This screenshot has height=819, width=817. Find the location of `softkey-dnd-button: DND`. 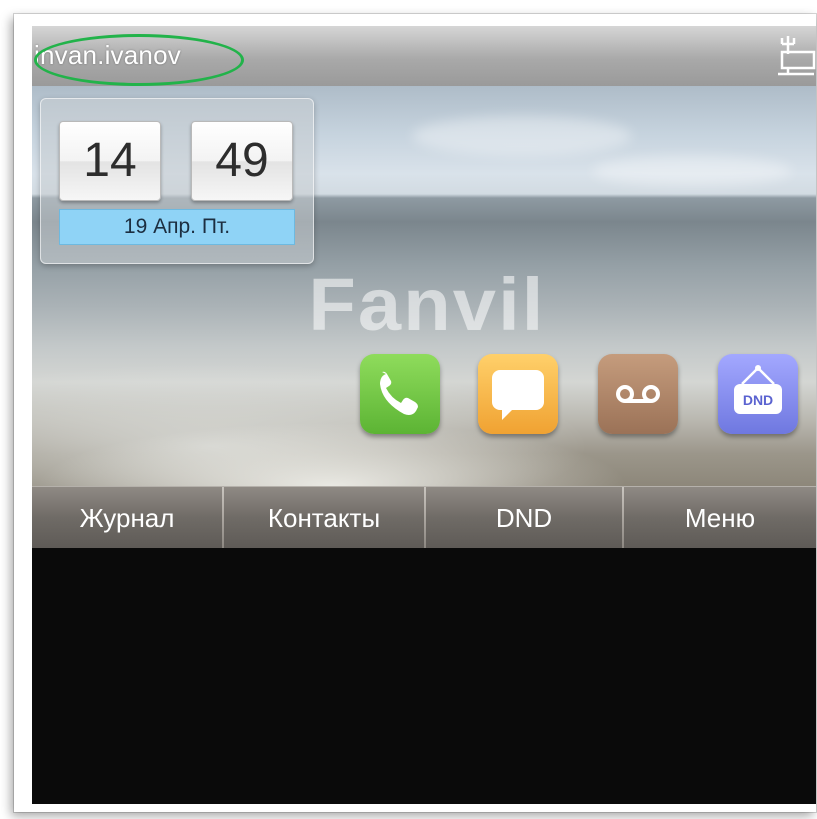

softkey-dnd-button: DND is located at coordinates (524, 518).